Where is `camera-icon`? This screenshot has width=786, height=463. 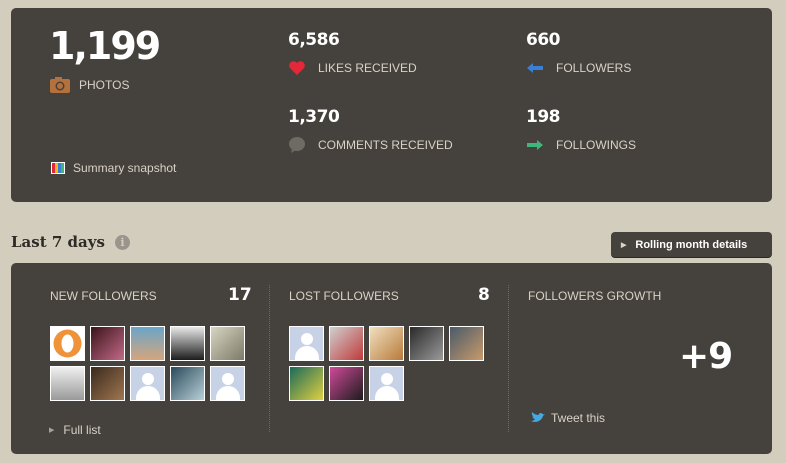
camera-icon is located at coordinates (59, 85).